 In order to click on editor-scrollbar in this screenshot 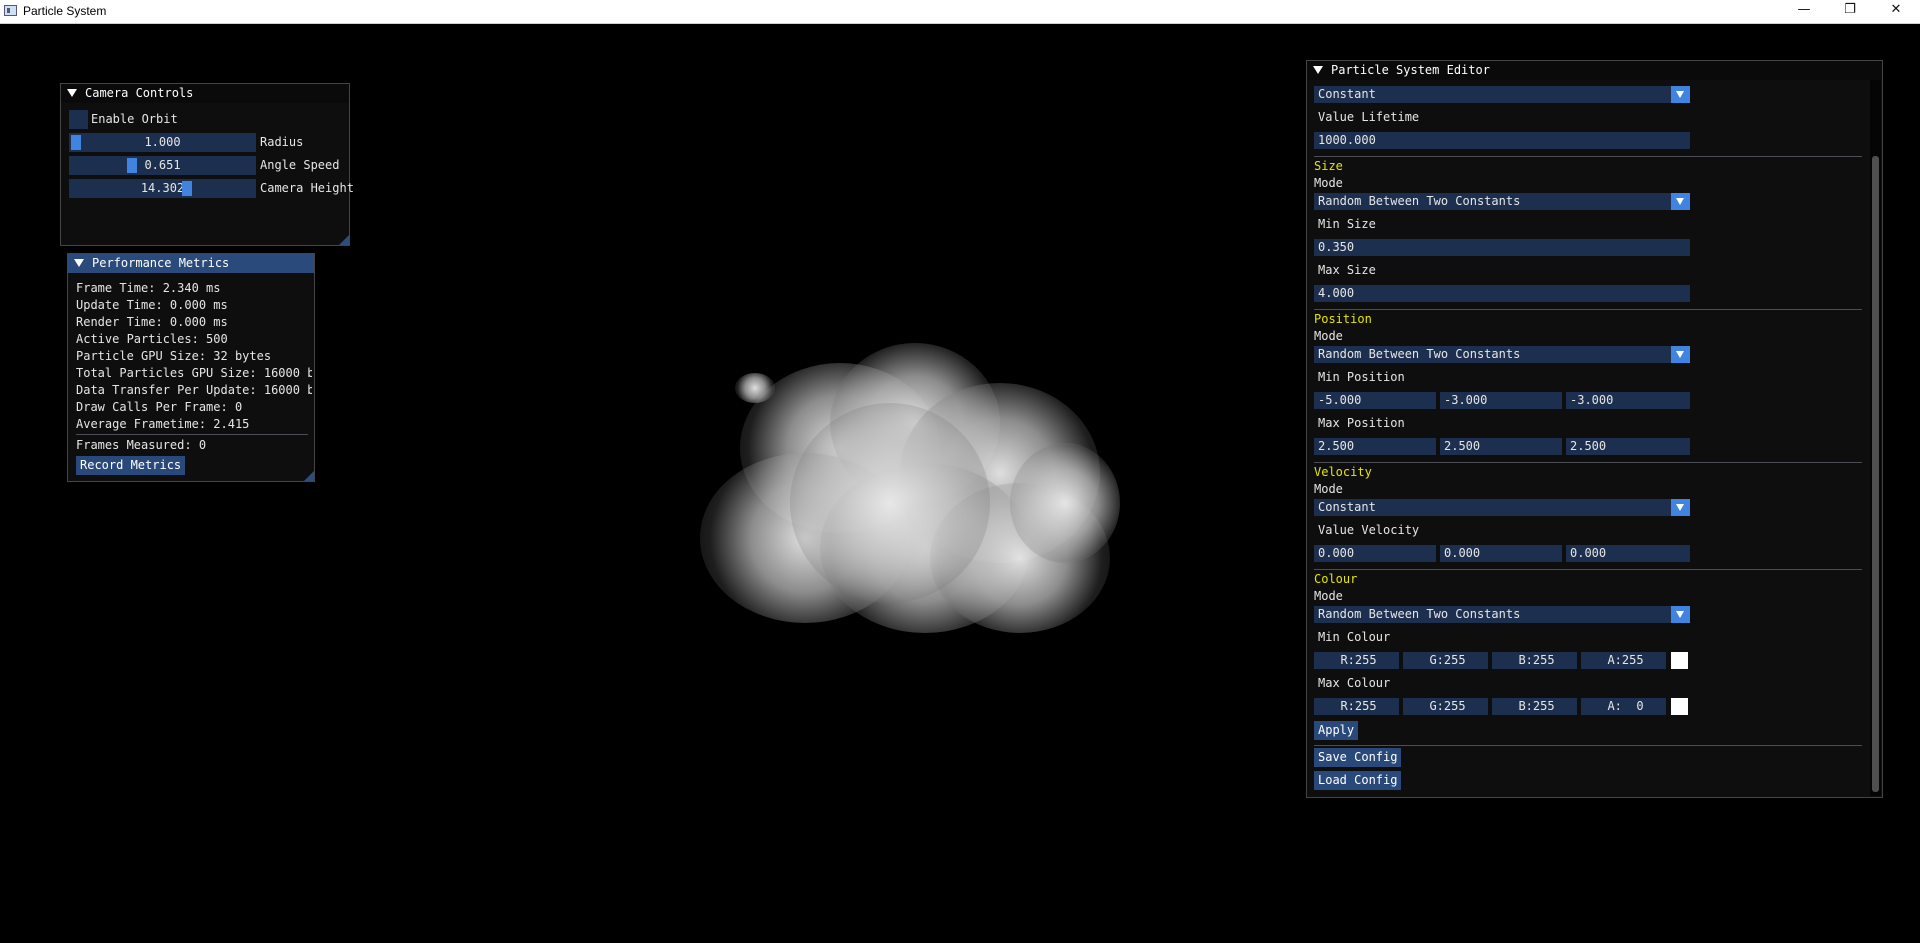, I will do `click(1875, 438)`.